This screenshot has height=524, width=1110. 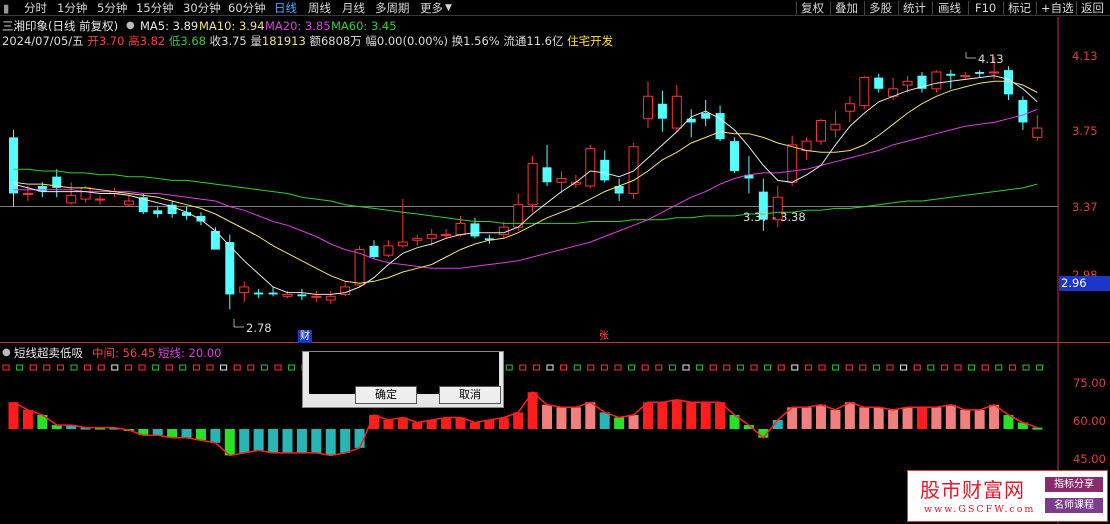 What do you see at coordinates (124, 353) in the screenshot?
I see `indicator-mid: 中间: 56.45` at bounding box center [124, 353].